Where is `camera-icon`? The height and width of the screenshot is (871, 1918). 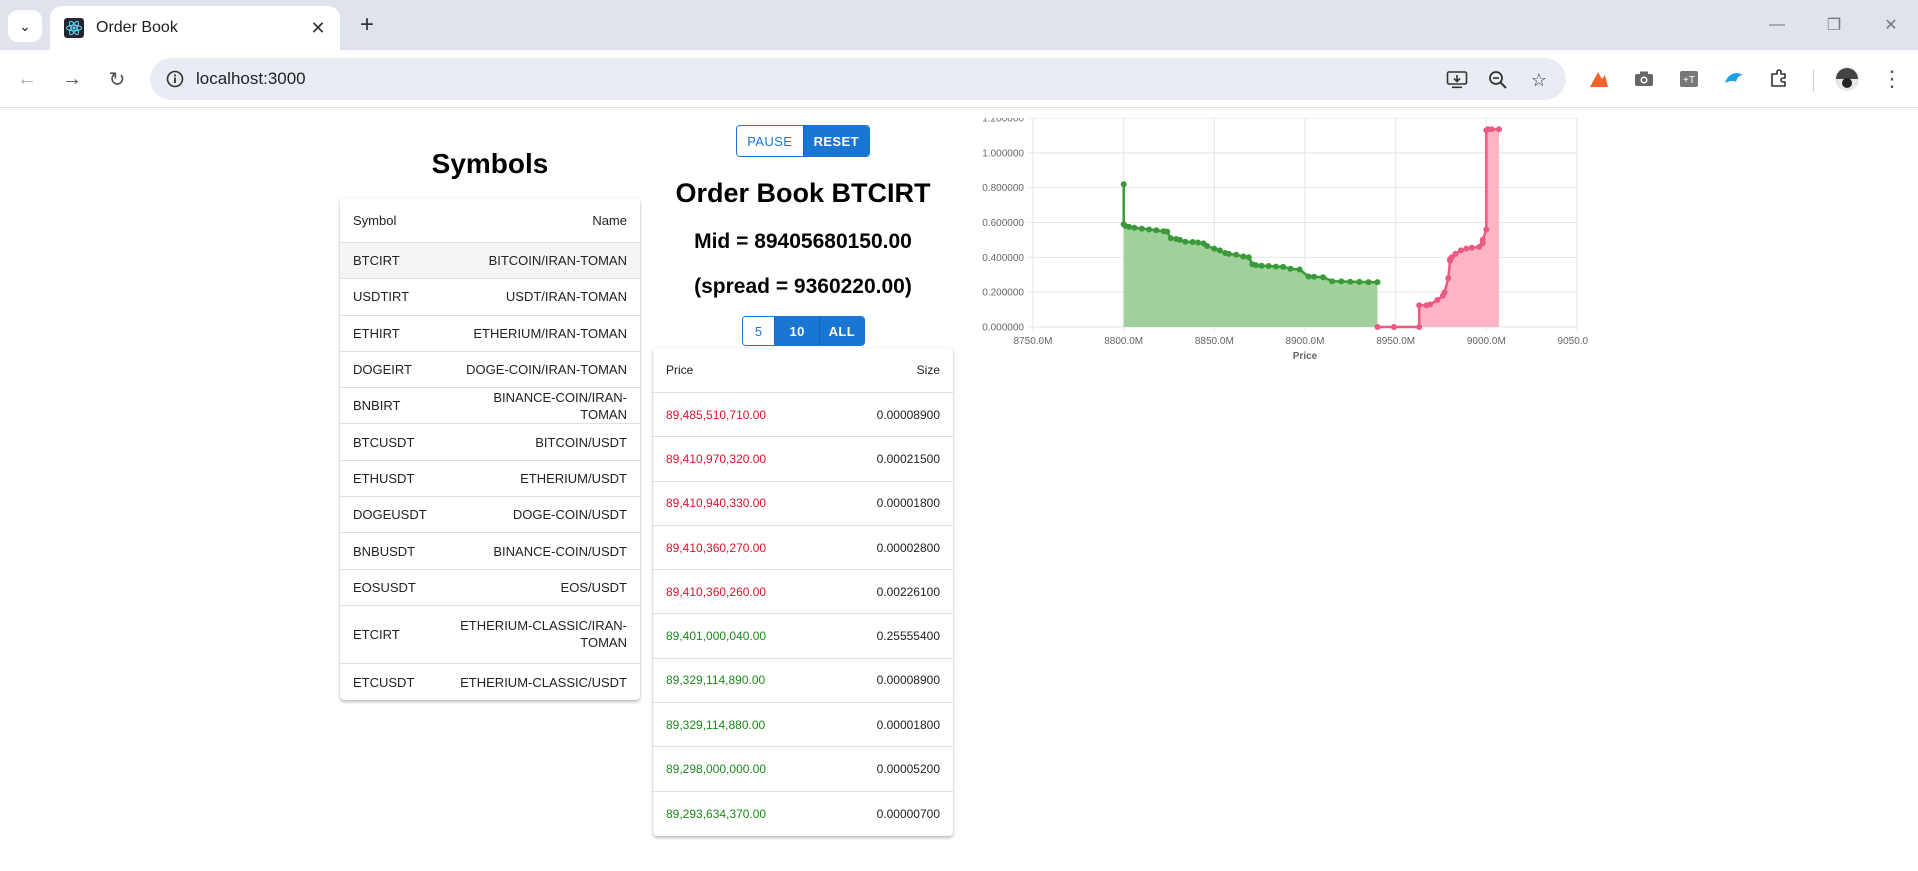
camera-icon is located at coordinates (1644, 79).